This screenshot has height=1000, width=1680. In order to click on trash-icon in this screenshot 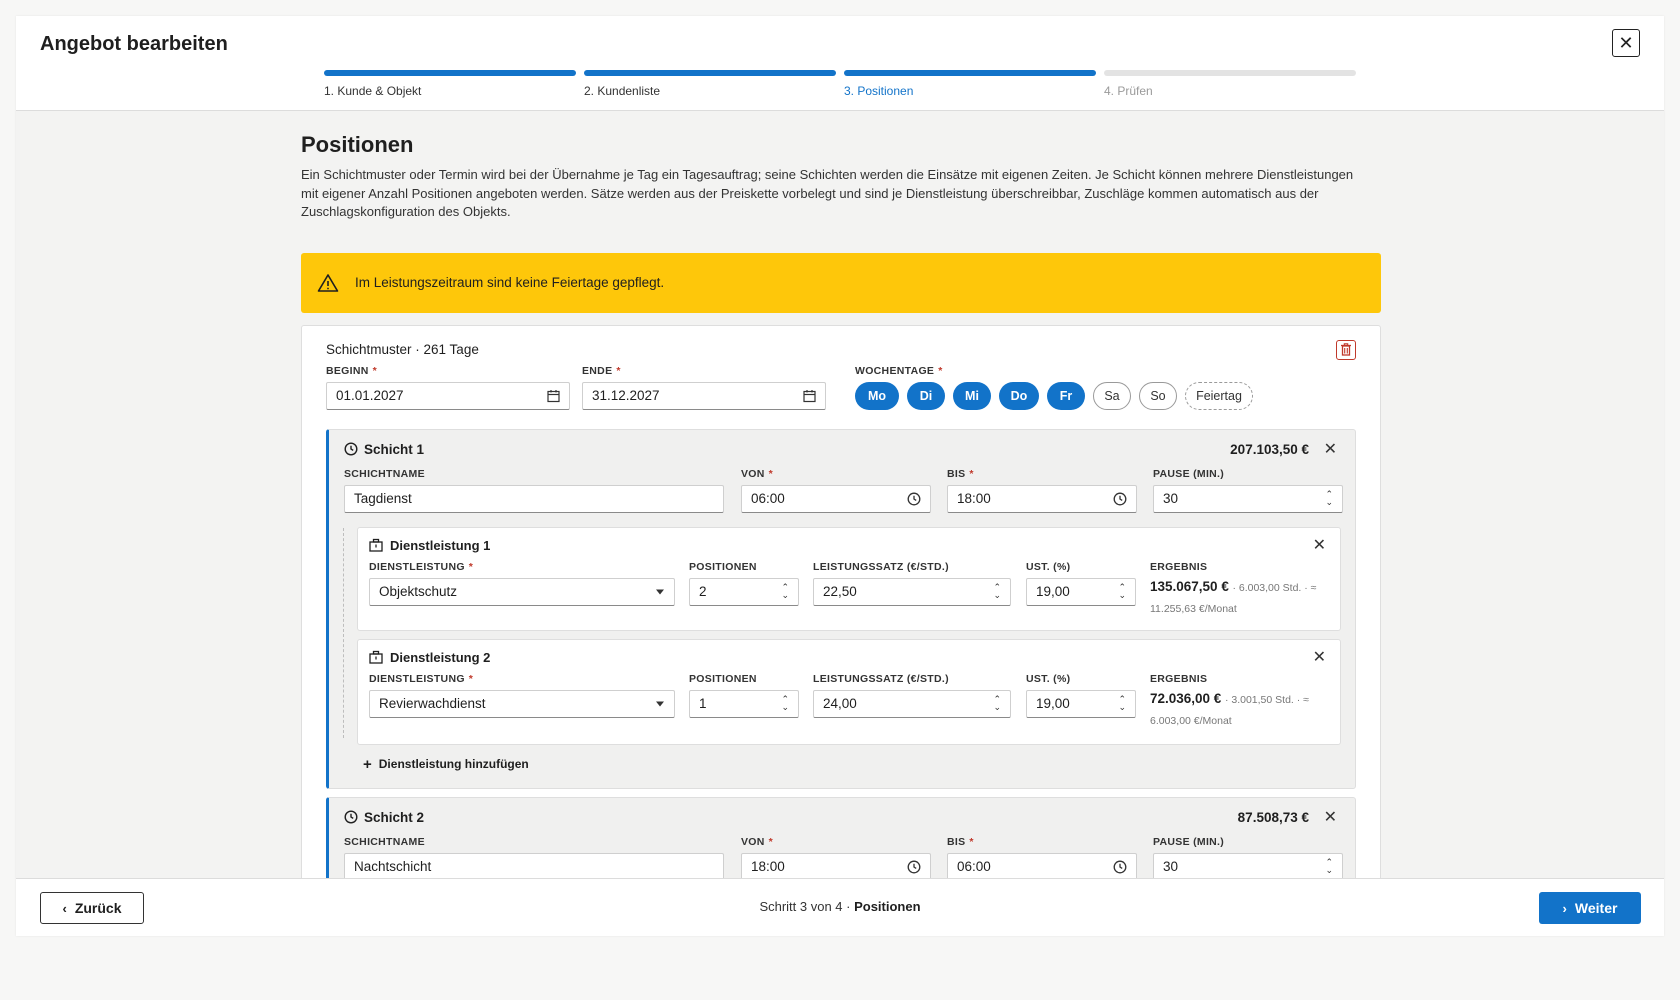, I will do `click(1346, 349)`.